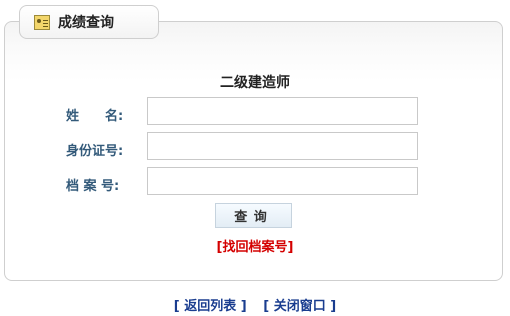 Image resolution: width=510 pixels, height=316 pixels. What do you see at coordinates (282, 181) in the screenshot?
I see `archive-number-input` at bounding box center [282, 181].